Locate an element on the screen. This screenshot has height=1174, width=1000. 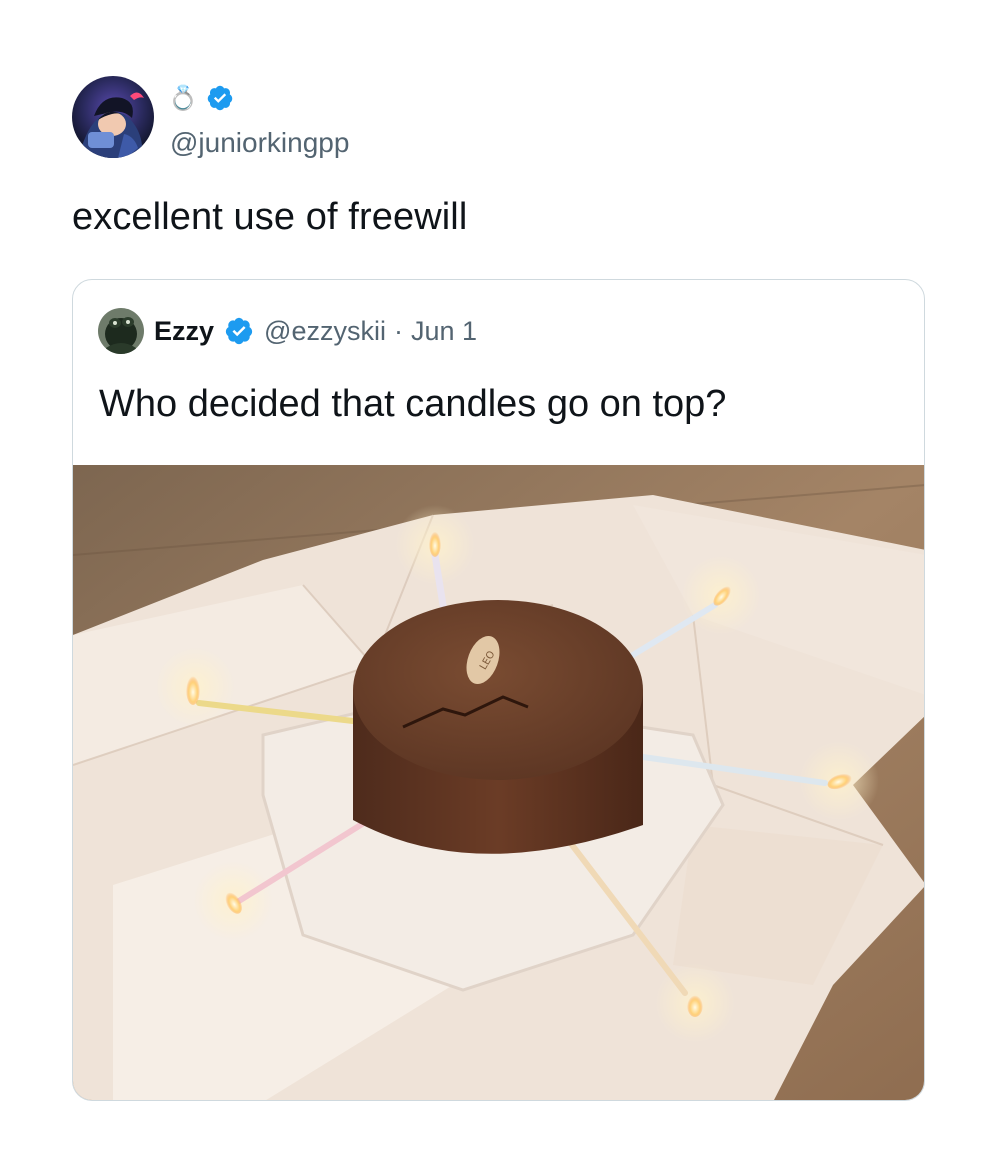
quoted-handle: @ezzyskii is located at coordinates (325, 331).